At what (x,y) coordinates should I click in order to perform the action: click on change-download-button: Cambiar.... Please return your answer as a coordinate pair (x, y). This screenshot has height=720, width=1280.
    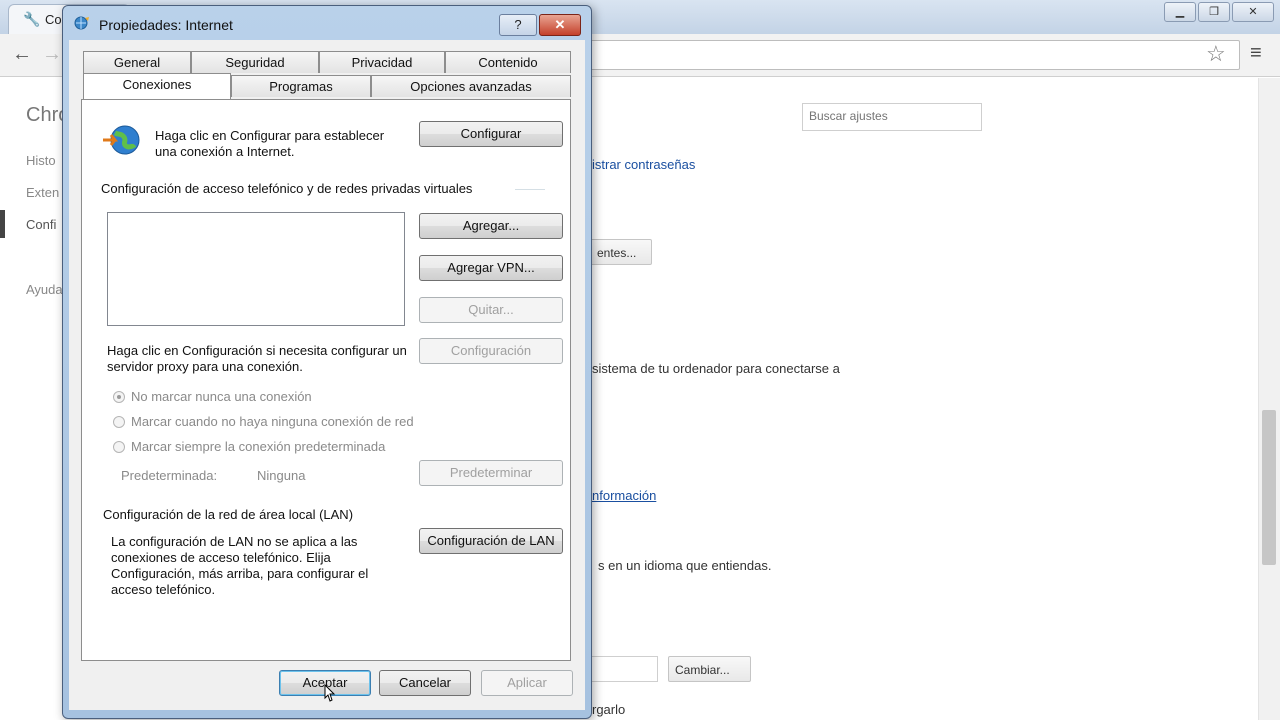
    Looking at the image, I should click on (709, 669).